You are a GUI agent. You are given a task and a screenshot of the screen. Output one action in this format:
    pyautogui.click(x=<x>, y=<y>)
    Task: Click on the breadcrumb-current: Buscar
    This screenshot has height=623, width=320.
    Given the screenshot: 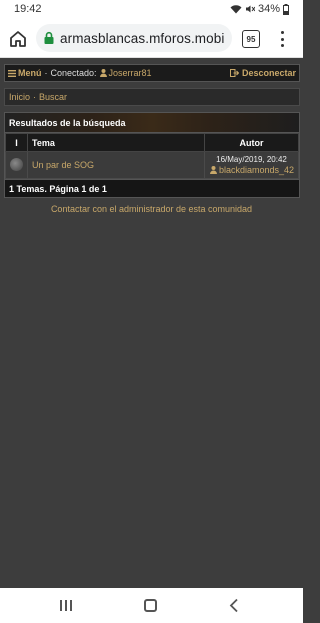 What is the action you would take?
    pyautogui.click(x=53, y=97)
    